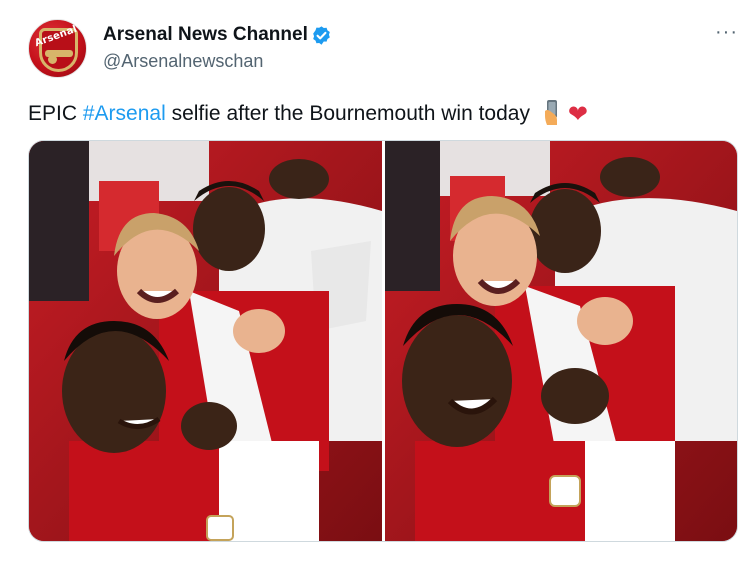 This screenshot has height=561, width=750. Describe the element at coordinates (52, 59) in the screenshot. I see `cannon-wheel` at that location.